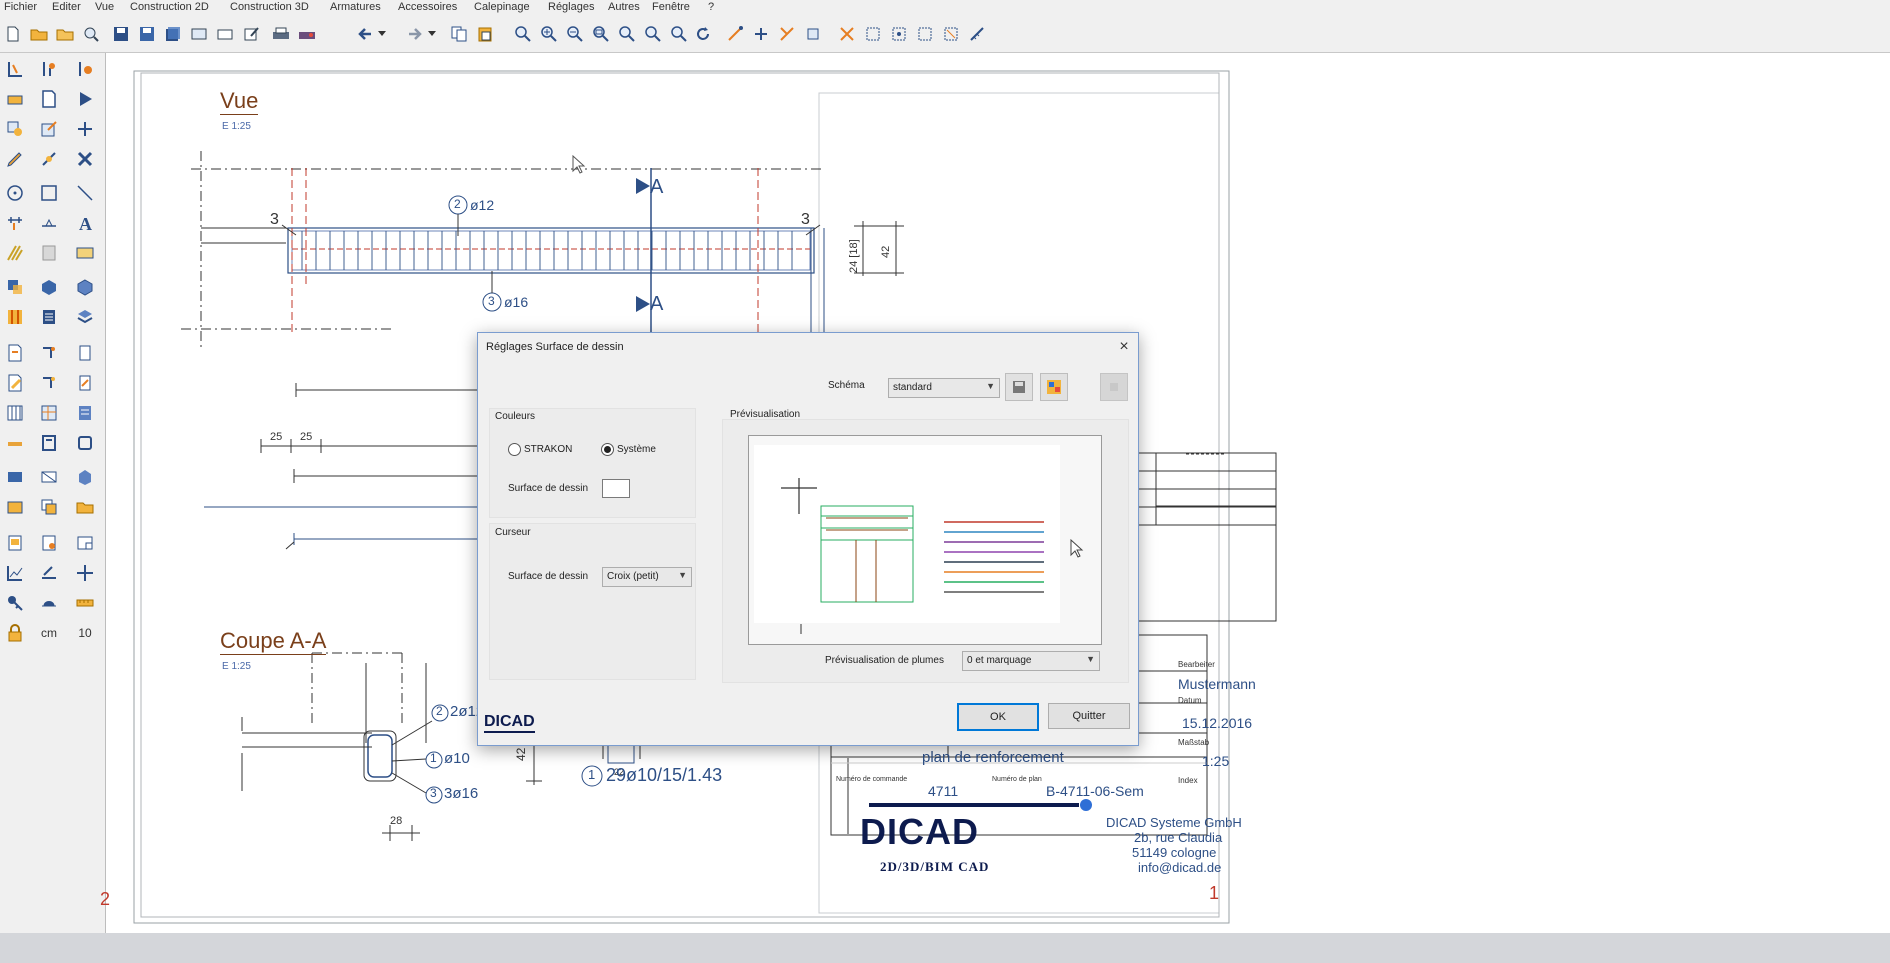  What do you see at coordinates (873, 34) in the screenshot?
I see `select-window-icon` at bounding box center [873, 34].